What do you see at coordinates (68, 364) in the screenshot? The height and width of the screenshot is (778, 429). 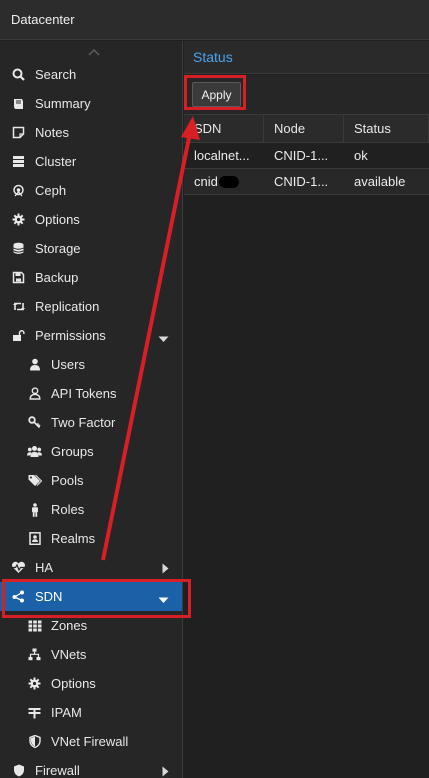 I see `sidebar-item-label: Users` at bounding box center [68, 364].